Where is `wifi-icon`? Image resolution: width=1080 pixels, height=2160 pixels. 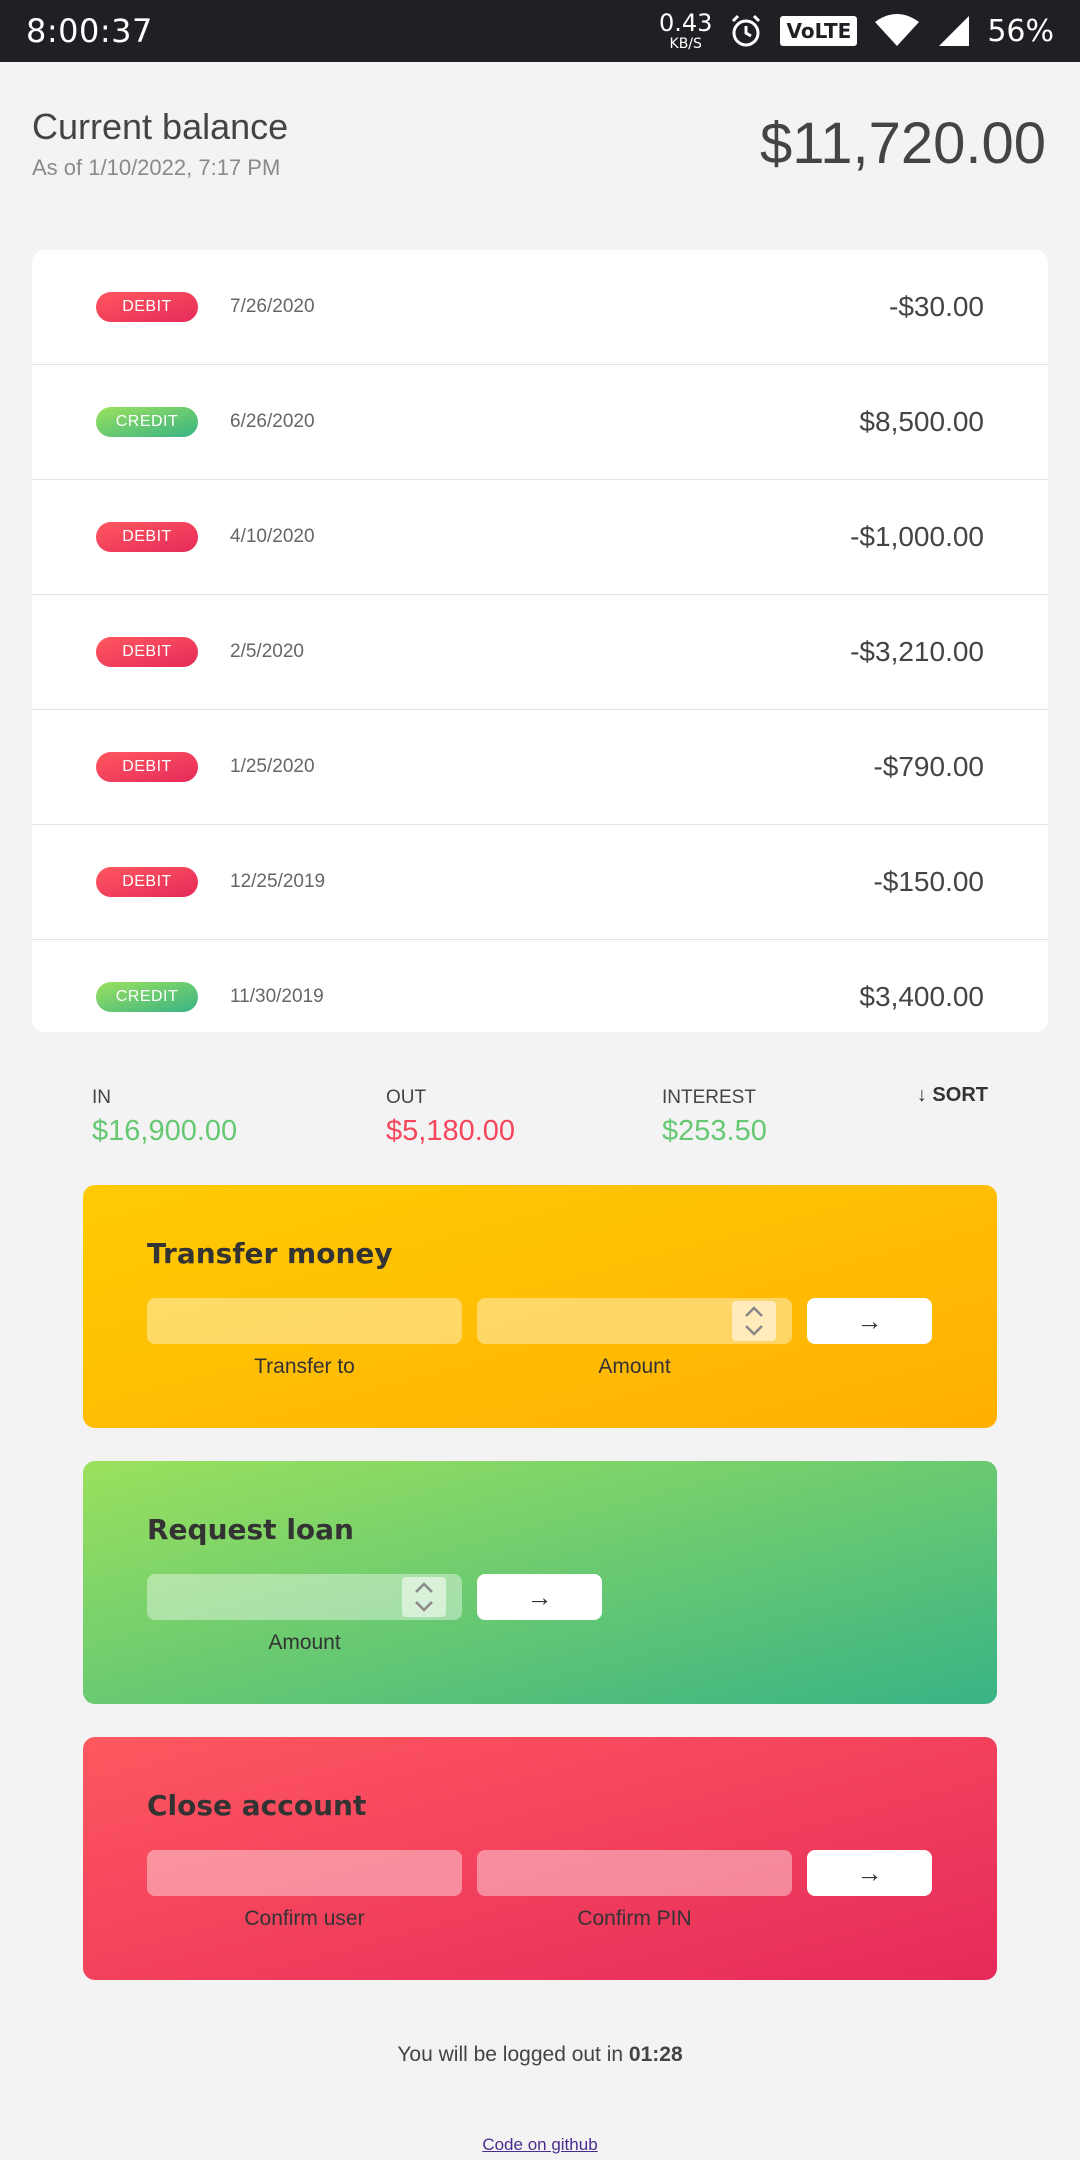 wifi-icon is located at coordinates (897, 31).